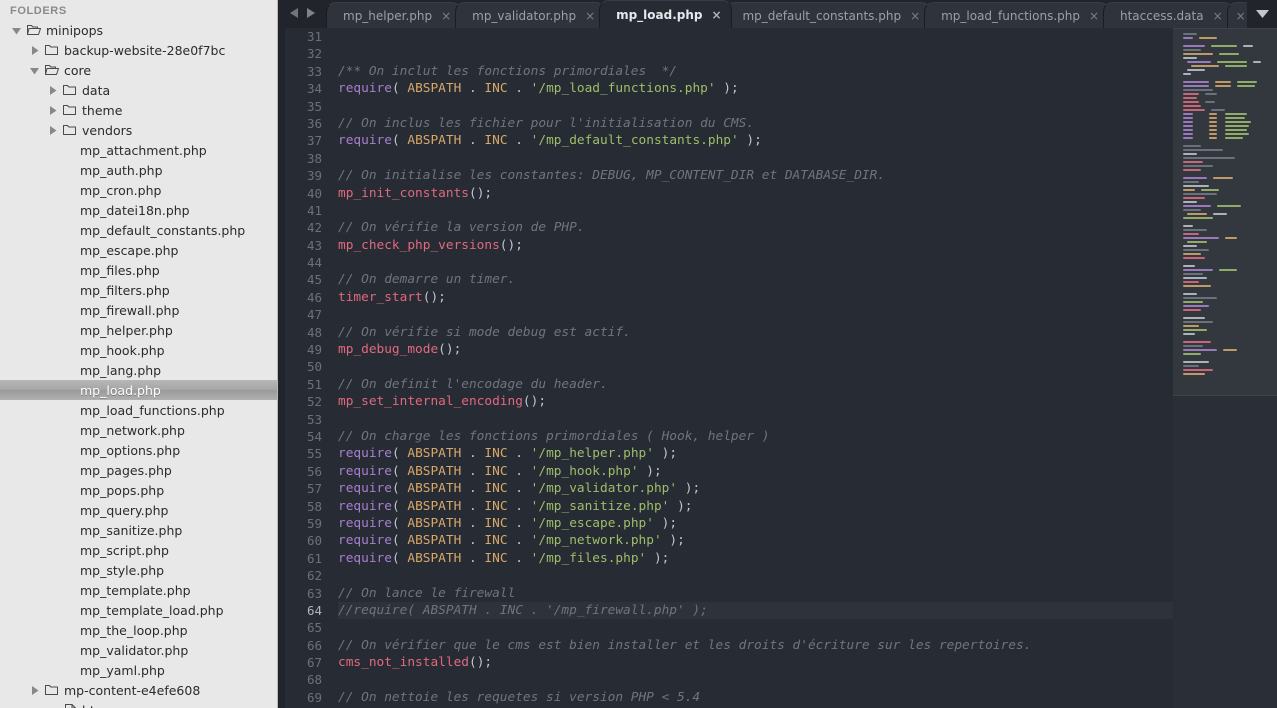  Describe the element at coordinates (138, 250) in the screenshot. I see `tree-file-mp_escape.php: mp_escape.php` at that location.